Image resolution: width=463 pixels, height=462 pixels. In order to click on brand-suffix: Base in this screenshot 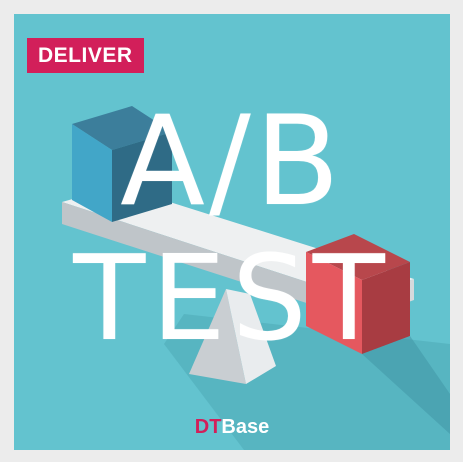, I will do `click(245, 427)`.